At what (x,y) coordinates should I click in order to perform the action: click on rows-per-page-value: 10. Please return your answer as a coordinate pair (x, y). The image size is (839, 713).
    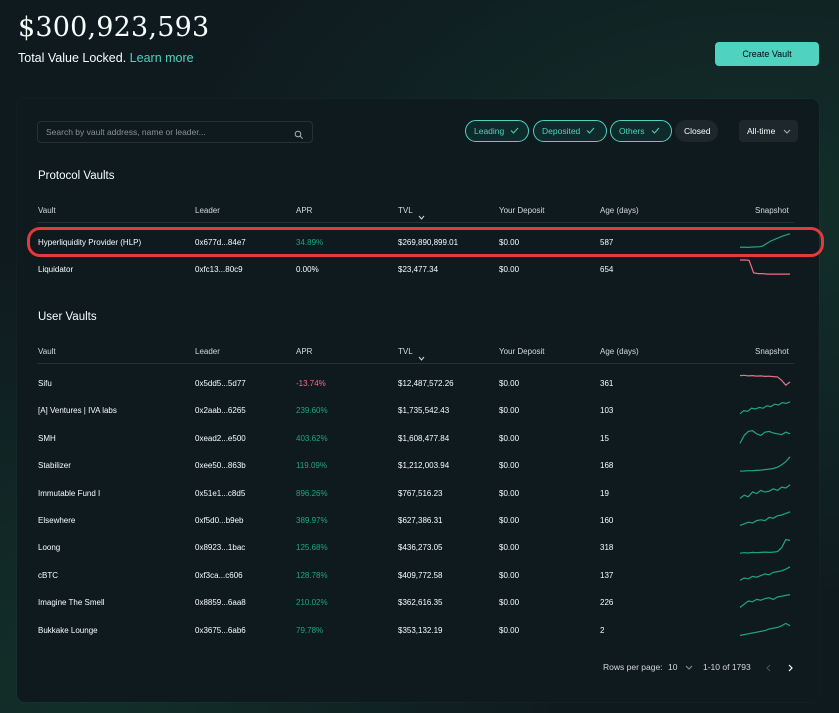
    Looking at the image, I should click on (673, 667).